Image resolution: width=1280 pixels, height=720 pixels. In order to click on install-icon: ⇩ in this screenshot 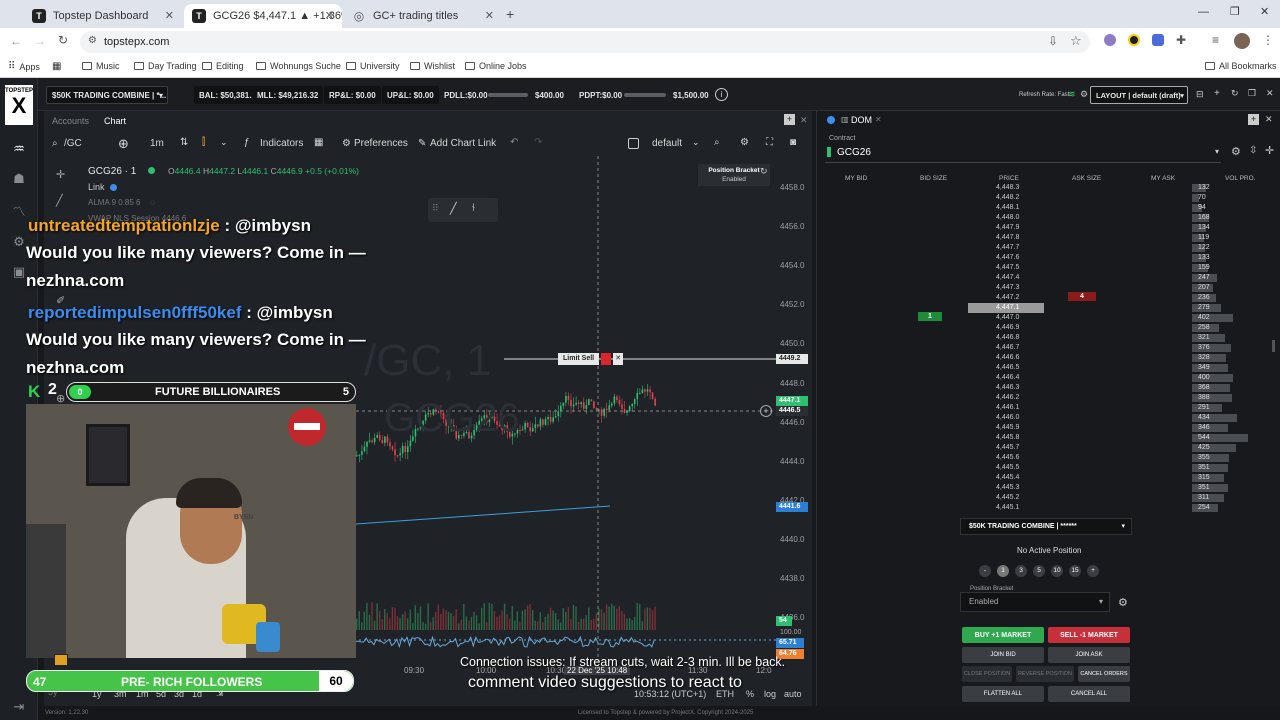, I will do `click(1053, 41)`.